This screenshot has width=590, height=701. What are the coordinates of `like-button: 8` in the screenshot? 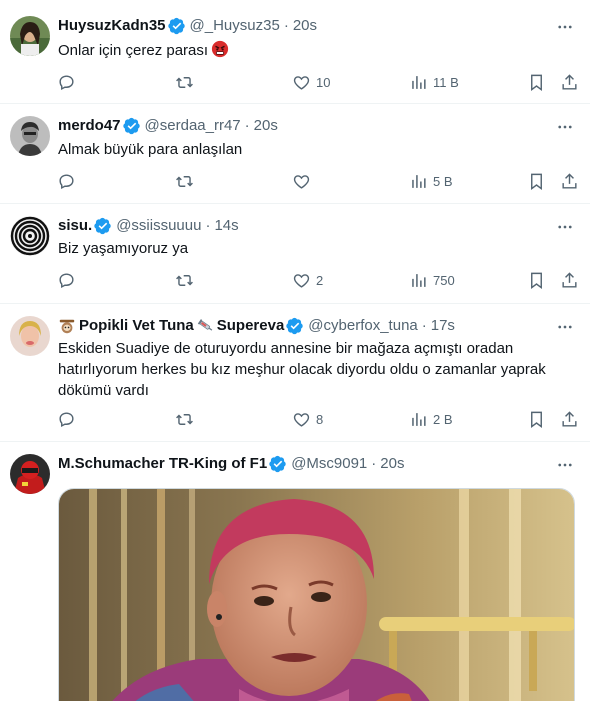 It's located at (303, 419).